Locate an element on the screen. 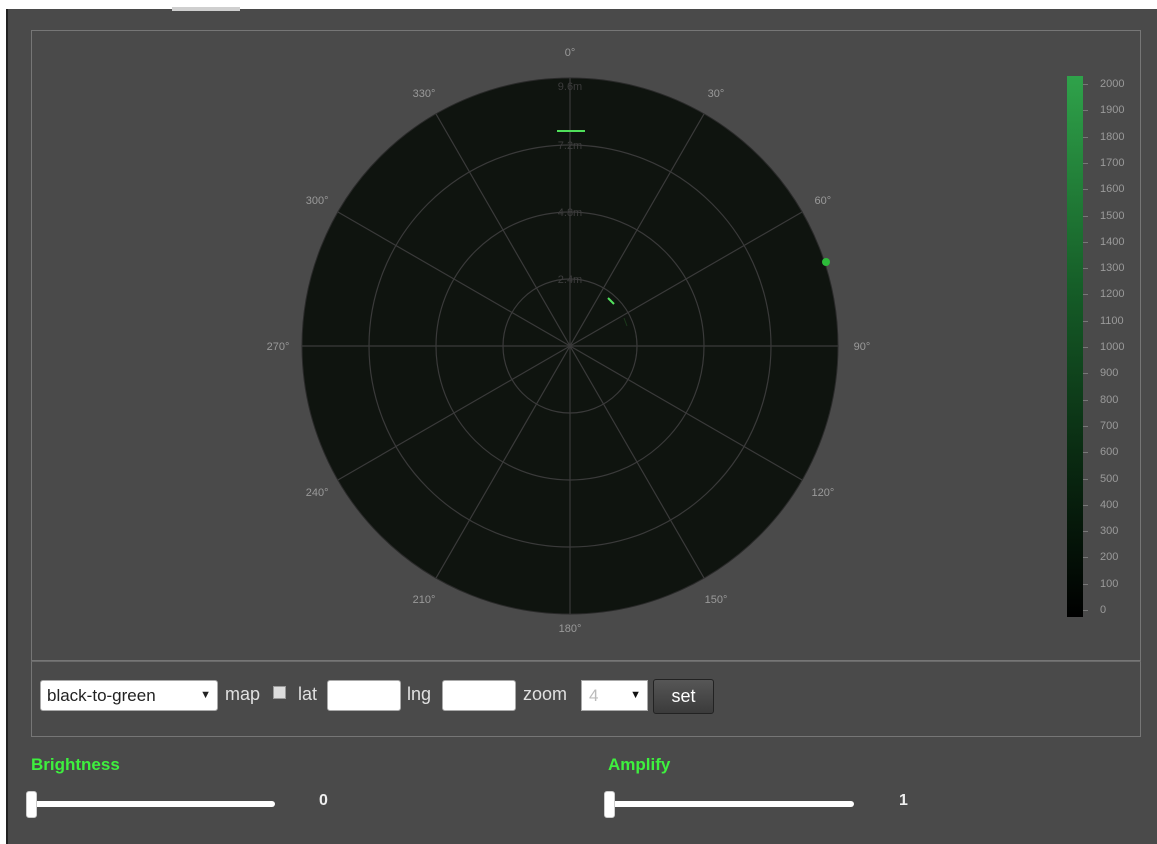 This screenshot has height=844, width=1157. scale-tick-label: 1500 is located at coordinates (1112, 215).